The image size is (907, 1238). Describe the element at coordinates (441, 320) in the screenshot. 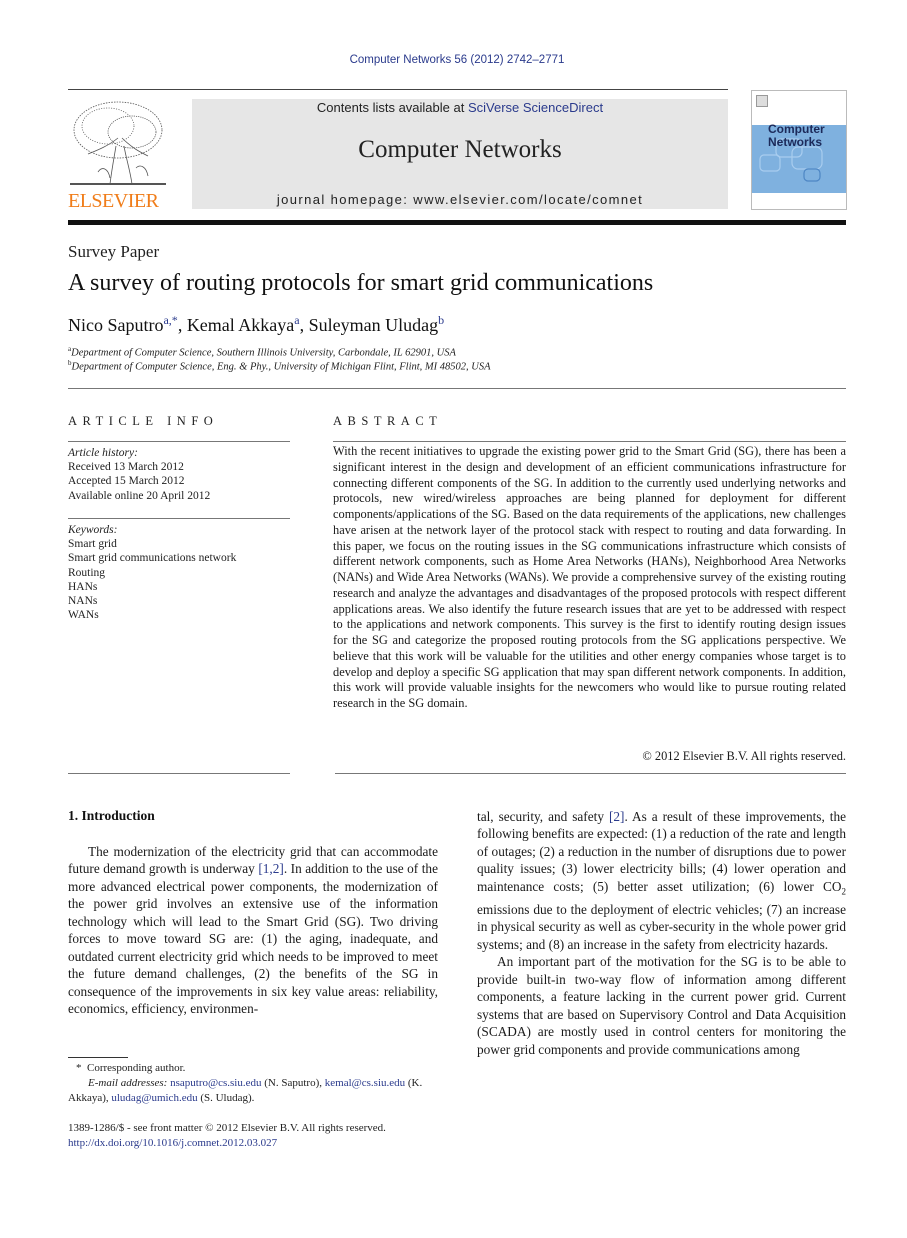

I see `author-affiliation-mark: b` at that location.